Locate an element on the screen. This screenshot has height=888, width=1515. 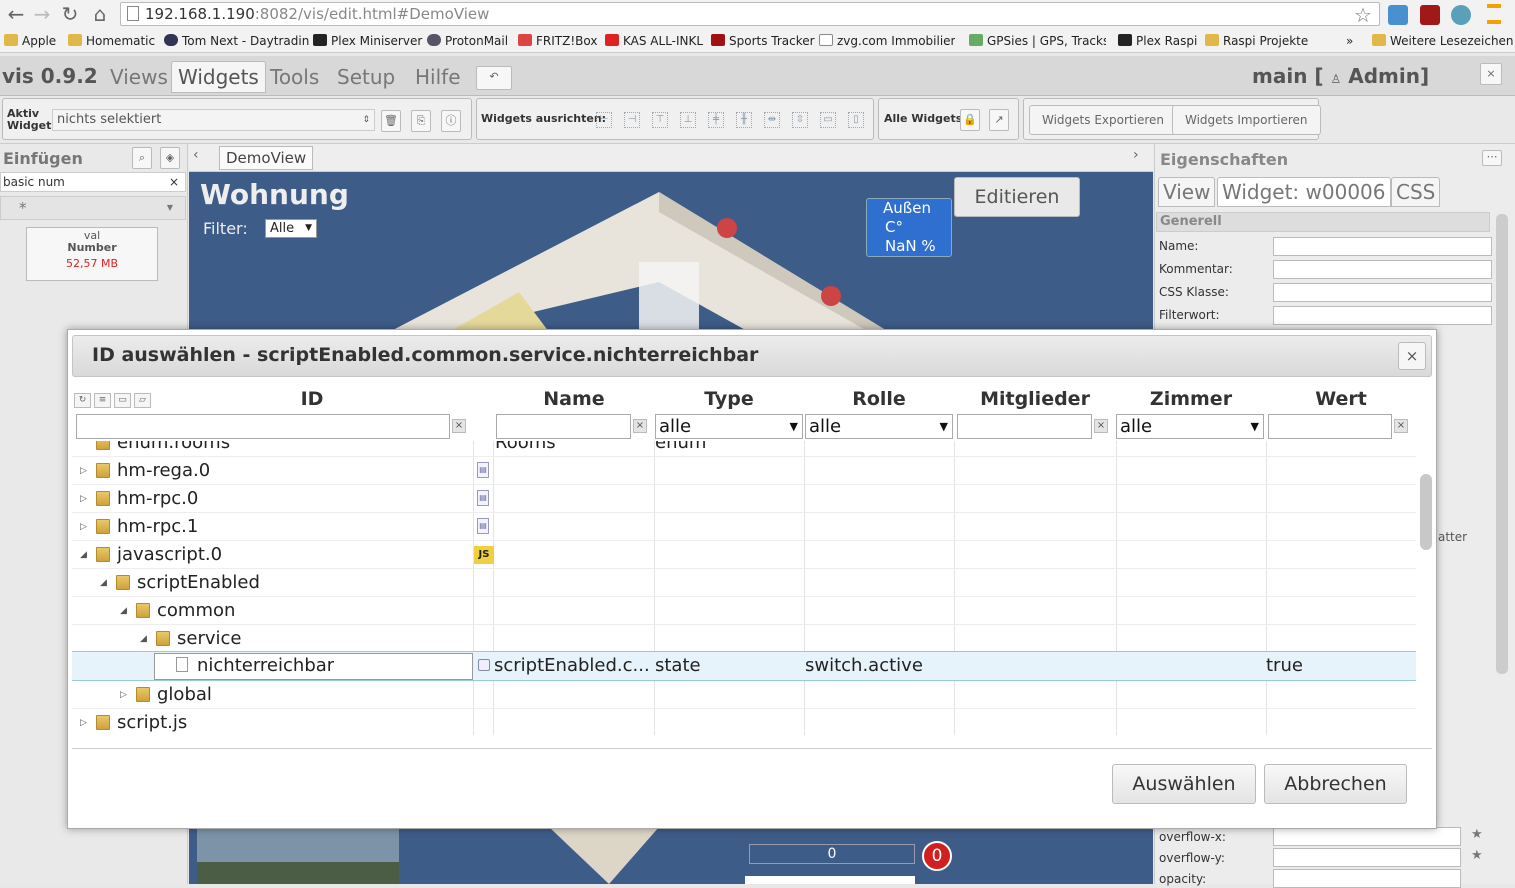
align-bottom-icon: ⊥ is located at coordinates (688, 120).